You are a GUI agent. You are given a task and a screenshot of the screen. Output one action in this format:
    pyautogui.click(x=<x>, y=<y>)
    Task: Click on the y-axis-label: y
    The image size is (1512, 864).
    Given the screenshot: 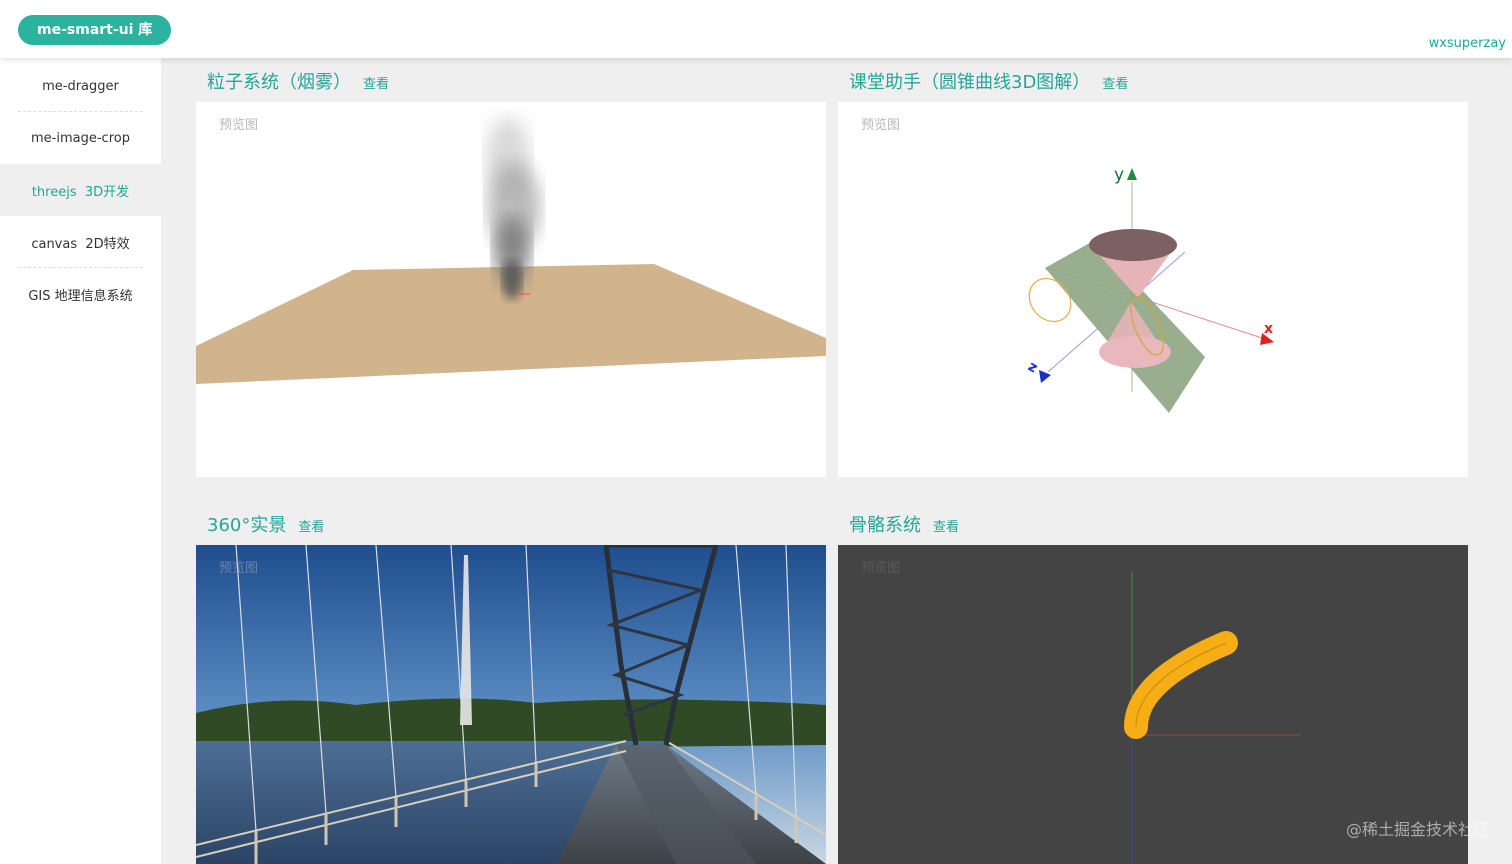 What is the action you would take?
    pyautogui.click(x=1119, y=175)
    